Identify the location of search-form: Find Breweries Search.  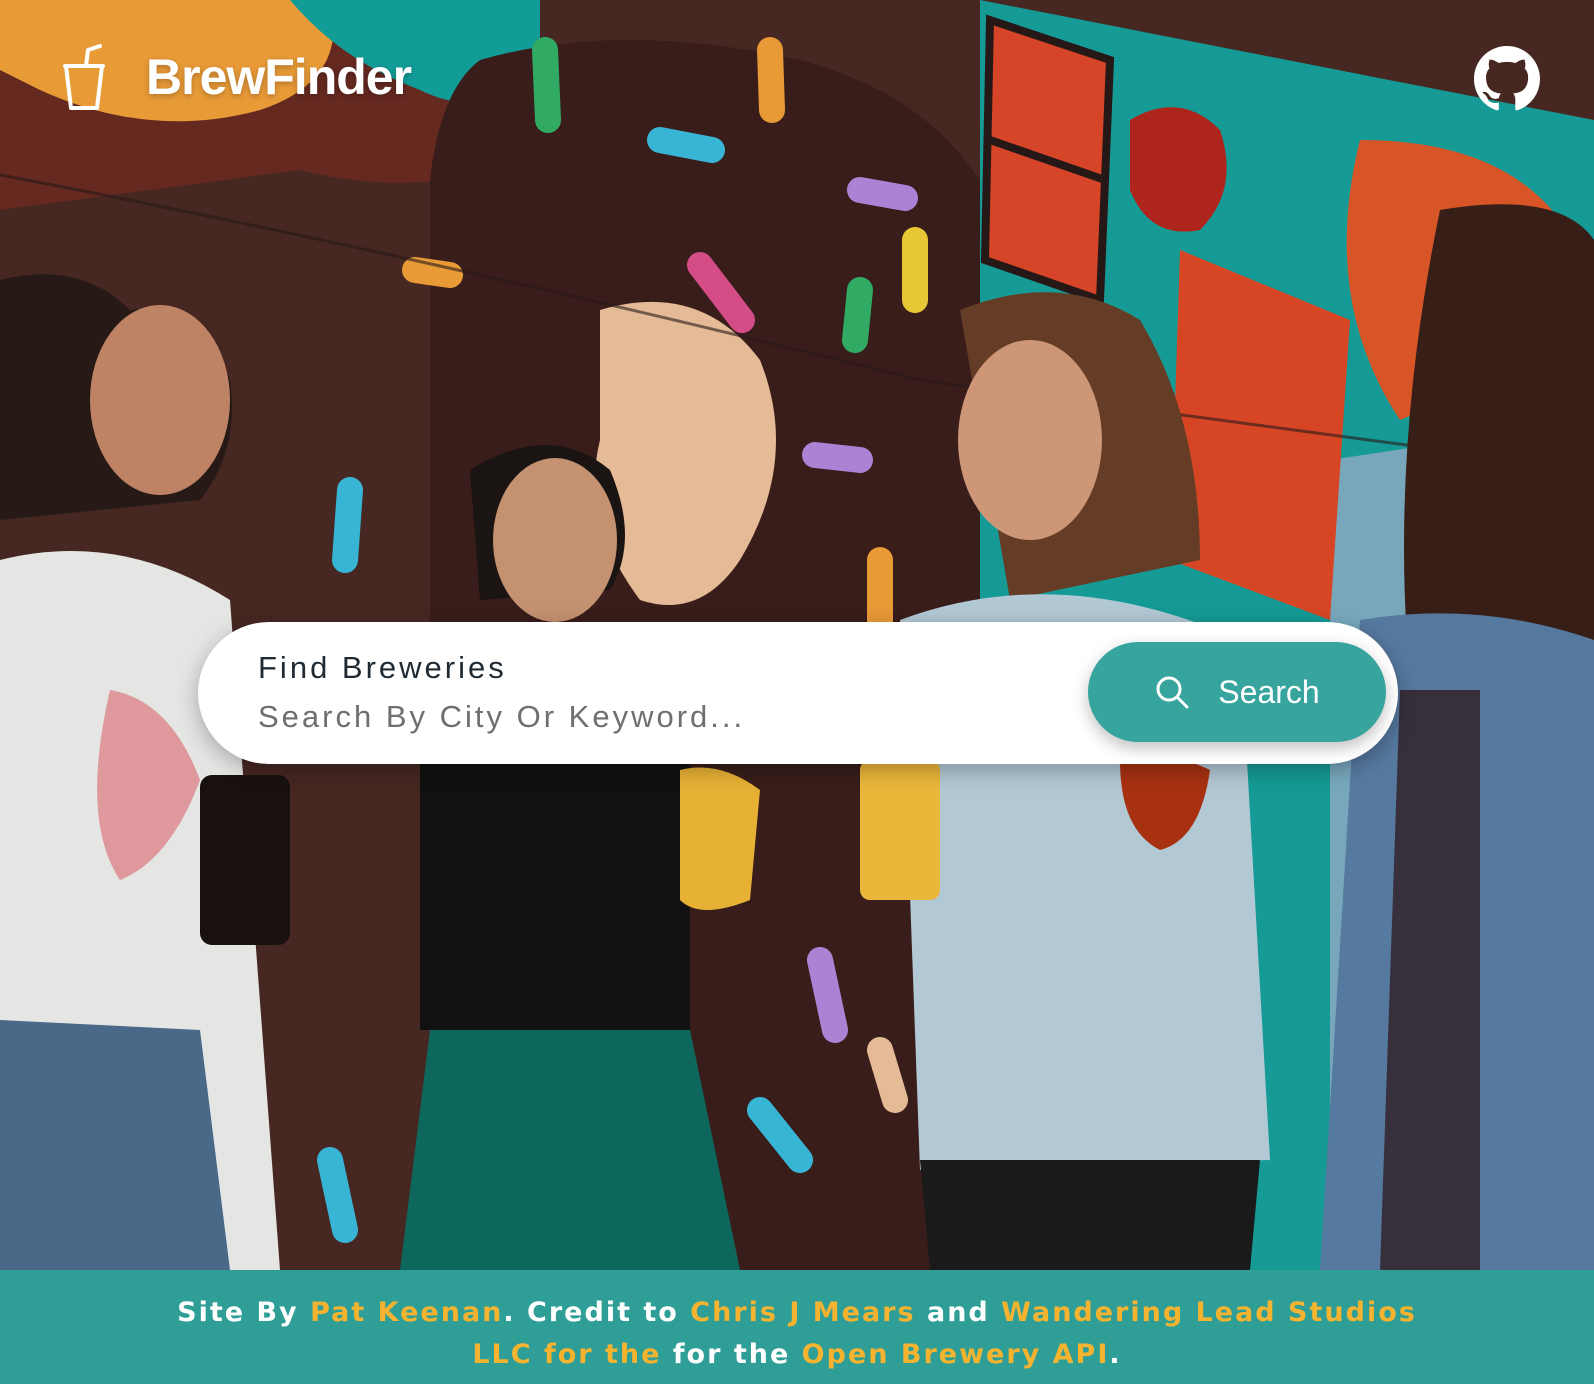
(798, 693).